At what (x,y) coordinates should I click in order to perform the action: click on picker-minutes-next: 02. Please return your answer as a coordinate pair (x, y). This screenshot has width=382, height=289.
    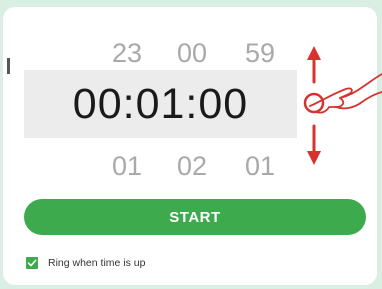
    Looking at the image, I should click on (192, 166).